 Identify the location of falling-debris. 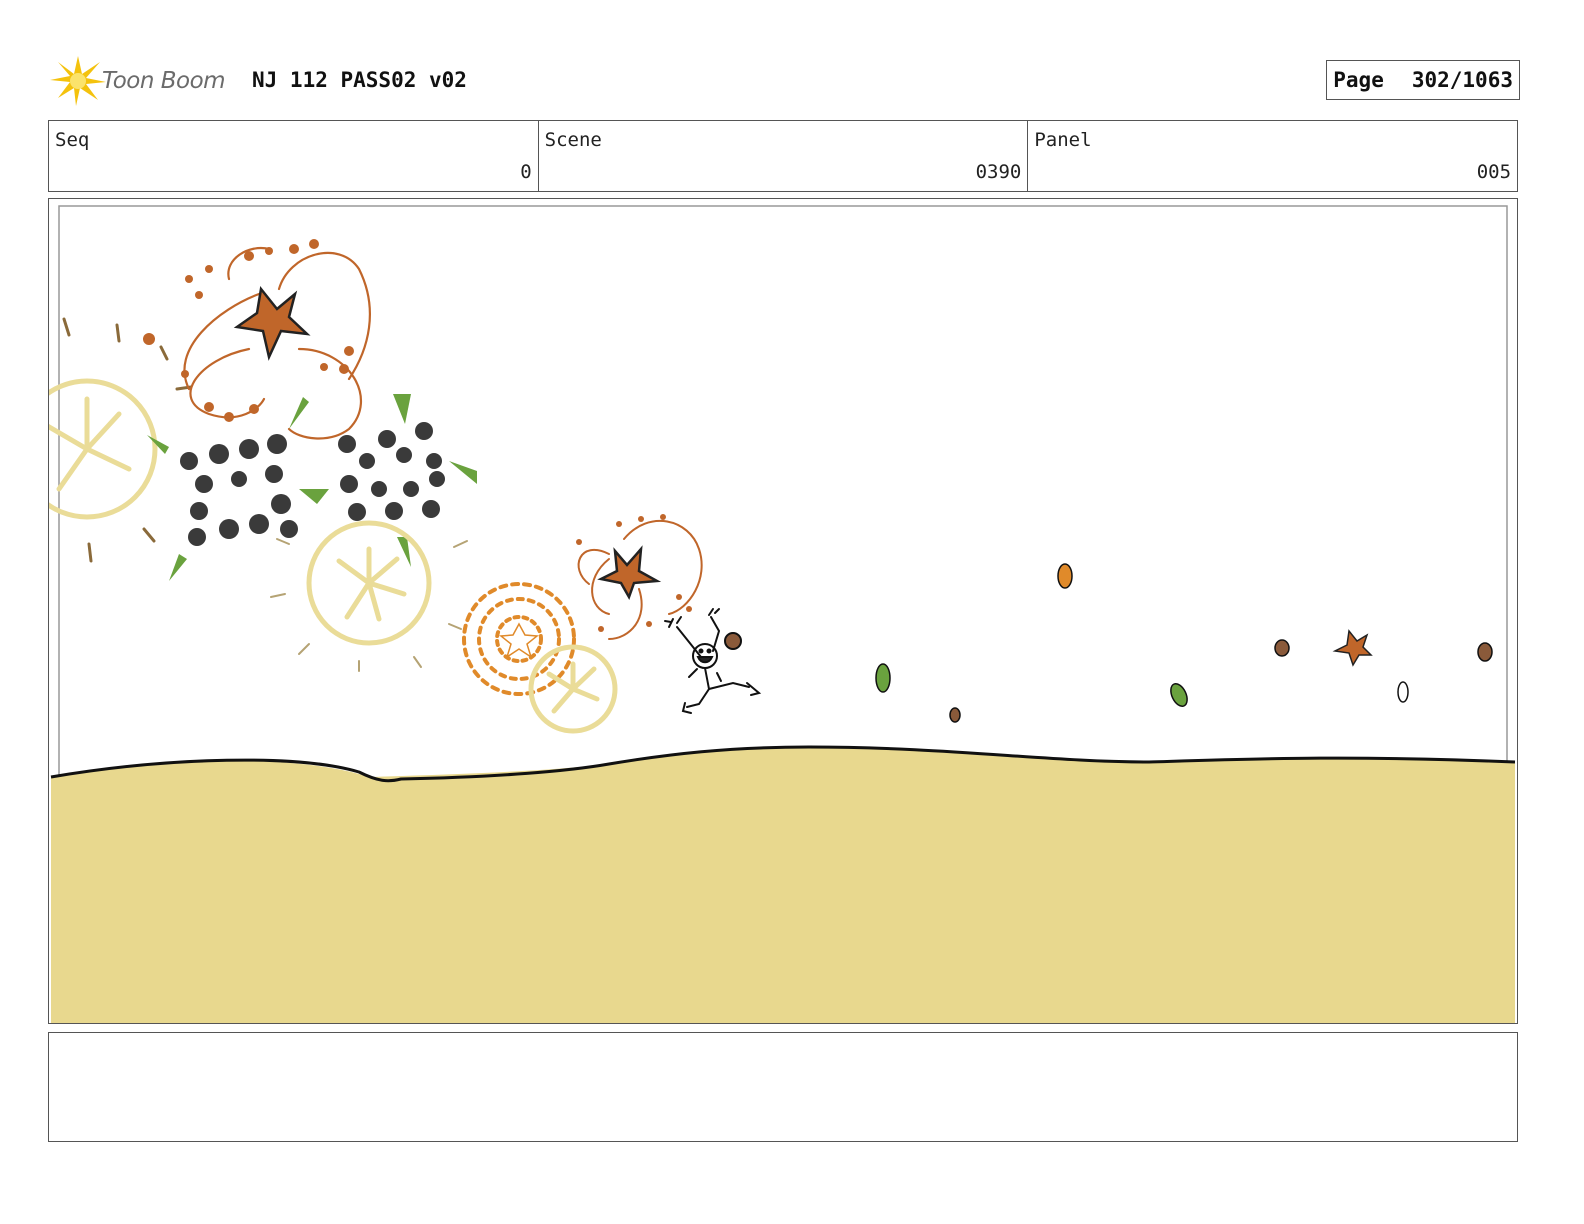
(1184, 643).